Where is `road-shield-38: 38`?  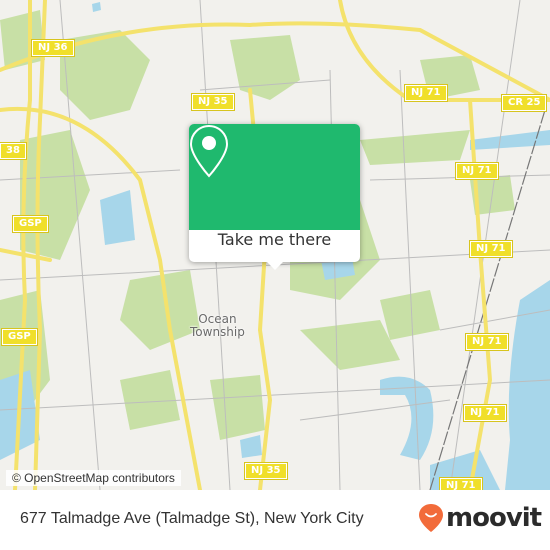
road-shield-38: 38 is located at coordinates (13, 151).